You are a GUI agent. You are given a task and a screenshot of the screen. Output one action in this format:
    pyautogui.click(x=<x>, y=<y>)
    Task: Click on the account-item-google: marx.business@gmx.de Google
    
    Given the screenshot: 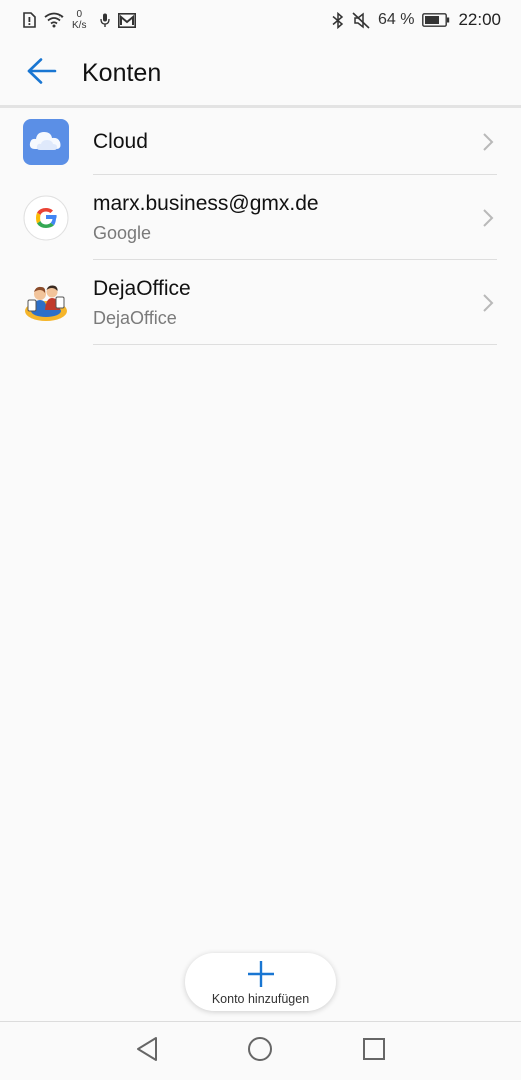 What is the action you would take?
    pyautogui.click(x=260, y=217)
    